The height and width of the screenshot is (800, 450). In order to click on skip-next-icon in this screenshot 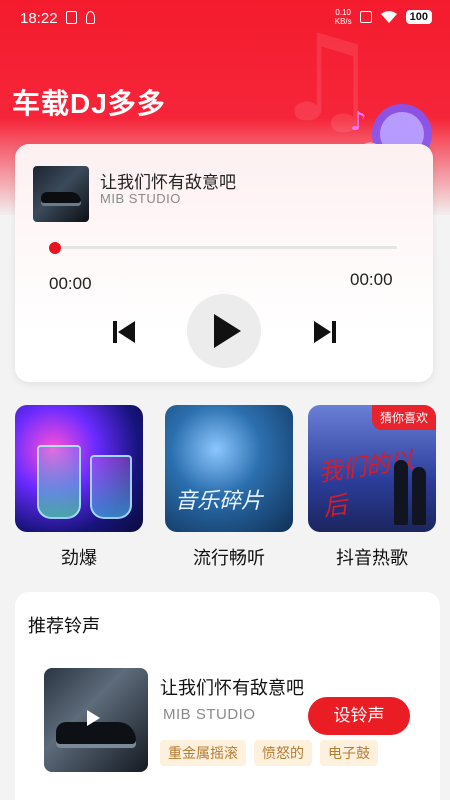, I will do `click(325, 332)`.